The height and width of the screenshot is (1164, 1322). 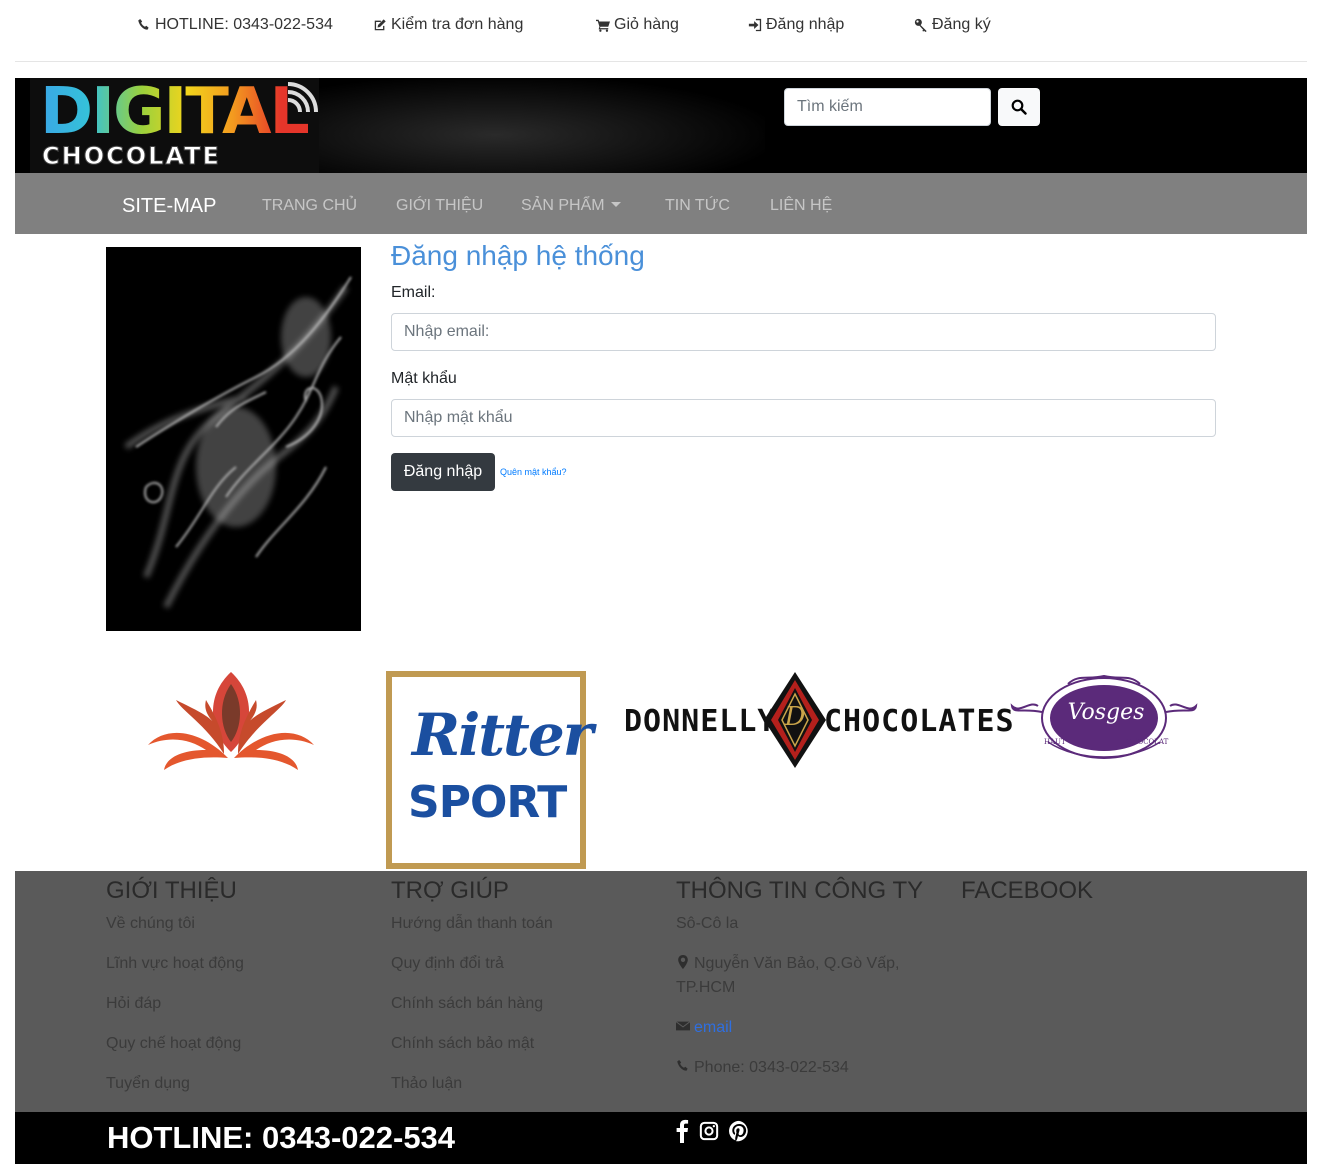 What do you see at coordinates (795, 717) in the screenshot?
I see `donnelly-monogram: D` at bounding box center [795, 717].